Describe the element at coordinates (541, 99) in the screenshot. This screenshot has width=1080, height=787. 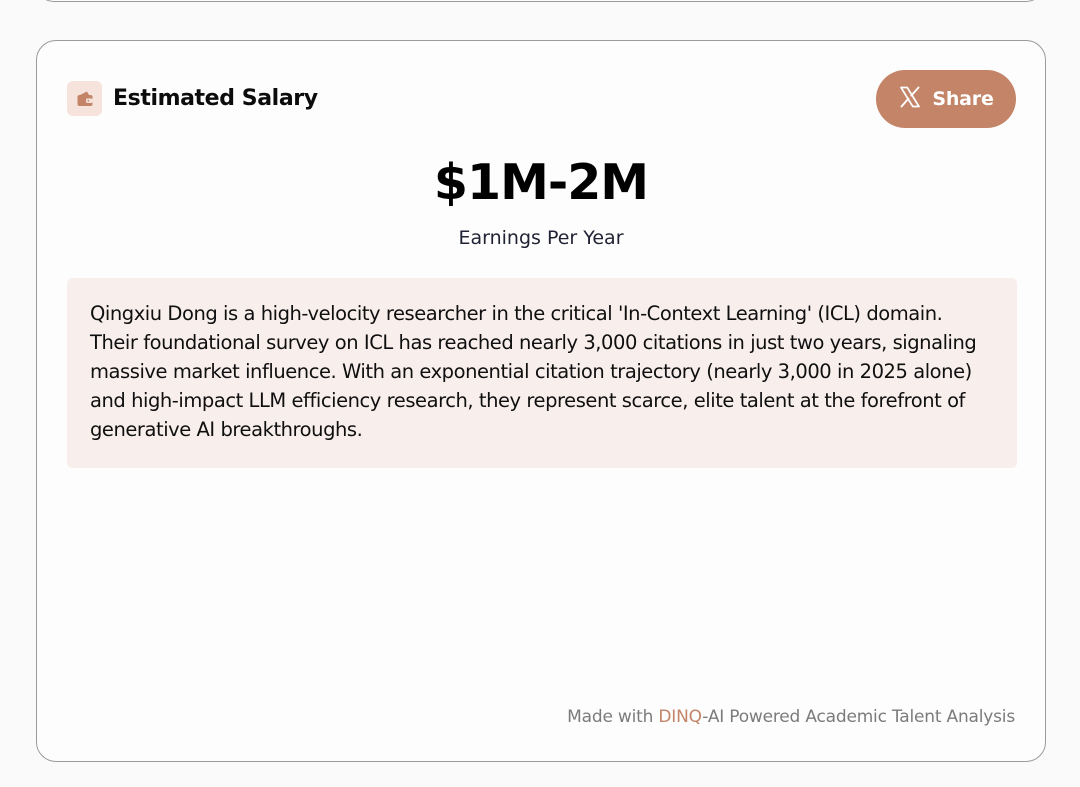
I see `card-header: Estimated Salary Share` at that location.